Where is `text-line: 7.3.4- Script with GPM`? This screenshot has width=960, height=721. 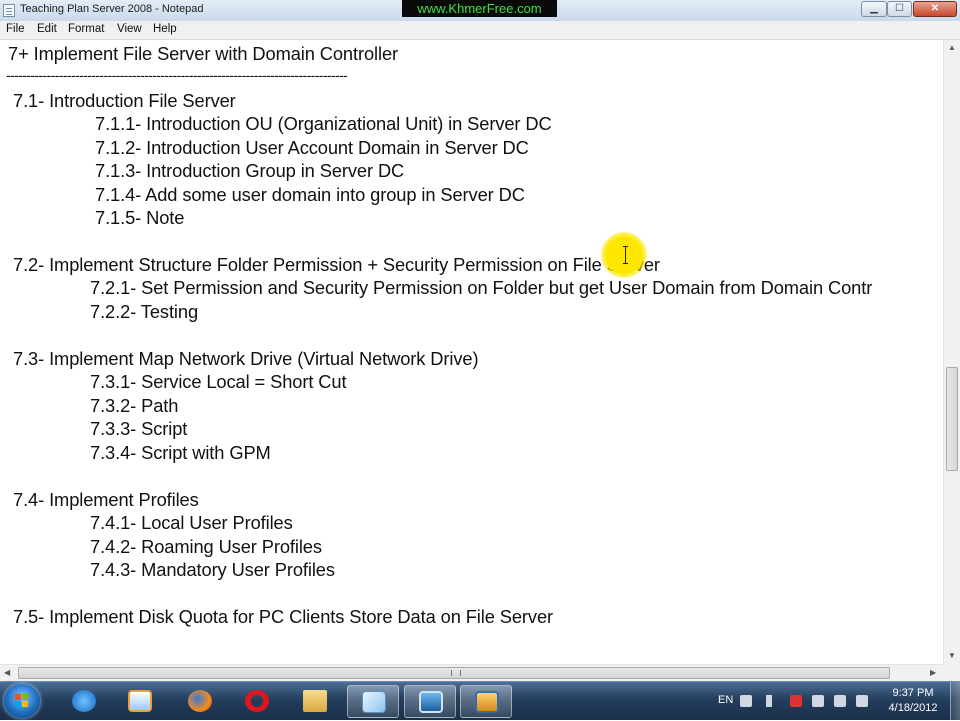
text-line: 7.3.4- Script with GPM is located at coordinates (180, 452).